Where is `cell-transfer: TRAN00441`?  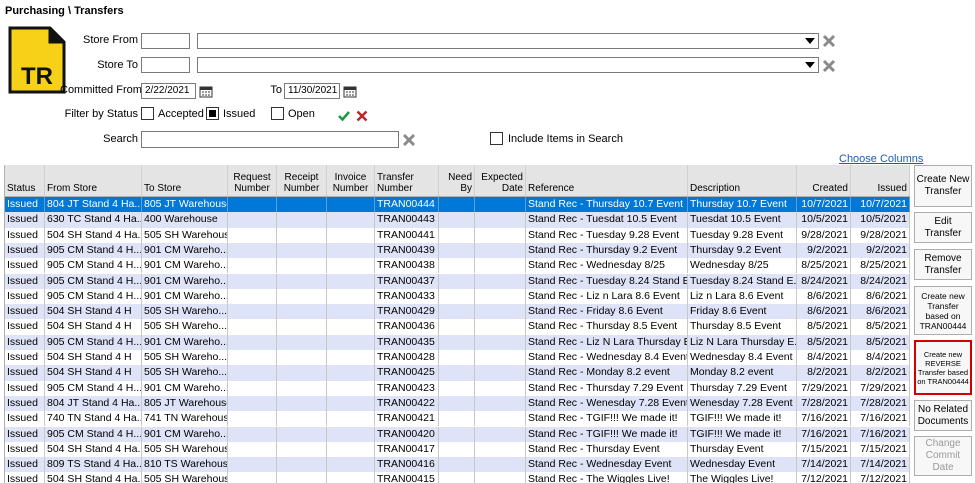 cell-transfer: TRAN00441 is located at coordinates (407, 235).